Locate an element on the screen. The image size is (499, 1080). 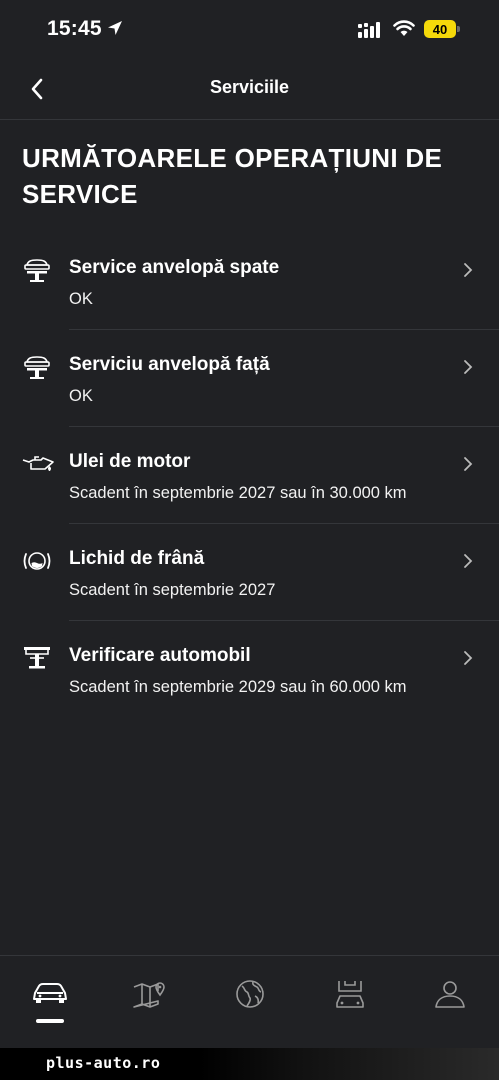
brake-fluid-icon is located at coordinates (37, 561).